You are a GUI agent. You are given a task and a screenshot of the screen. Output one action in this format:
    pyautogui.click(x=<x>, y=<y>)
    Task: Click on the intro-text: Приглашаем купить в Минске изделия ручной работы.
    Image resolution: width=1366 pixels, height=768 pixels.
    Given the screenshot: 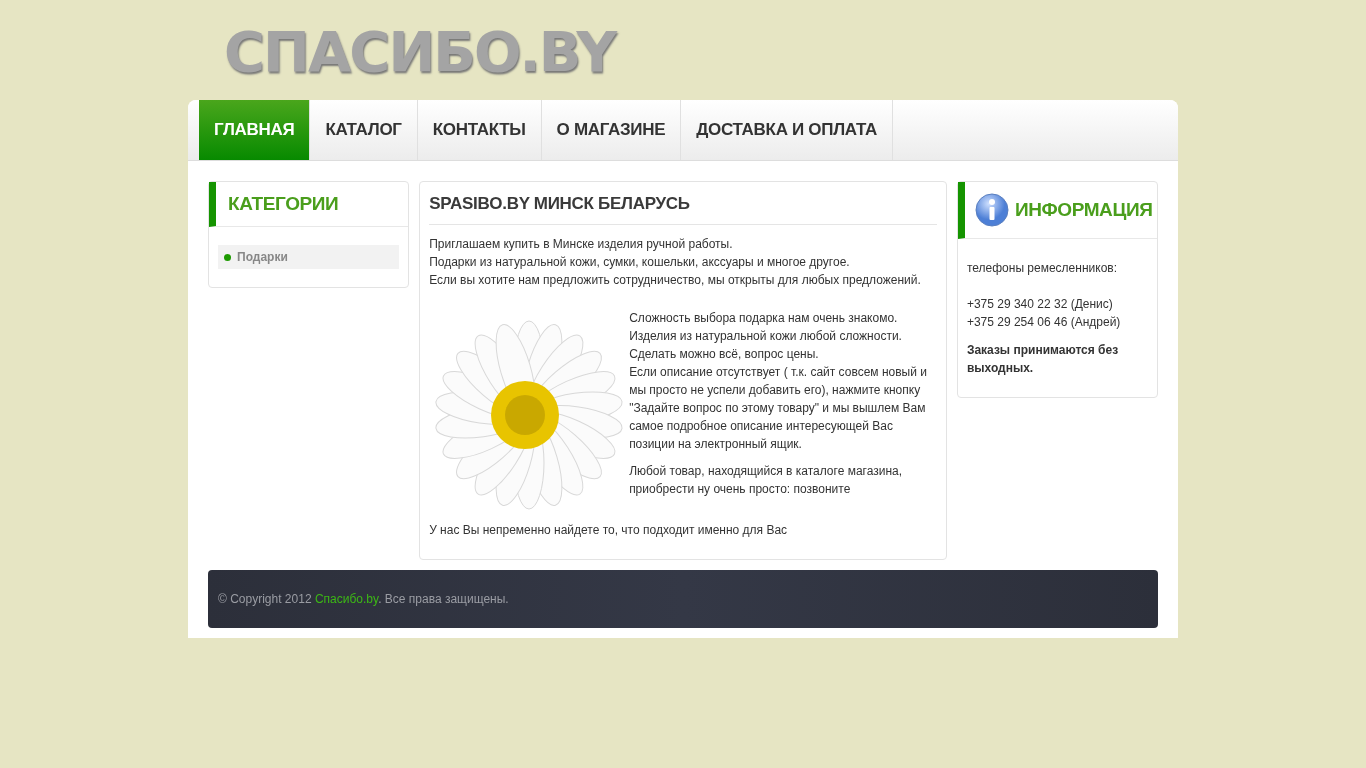 What is the action you would take?
    pyautogui.click(x=581, y=244)
    